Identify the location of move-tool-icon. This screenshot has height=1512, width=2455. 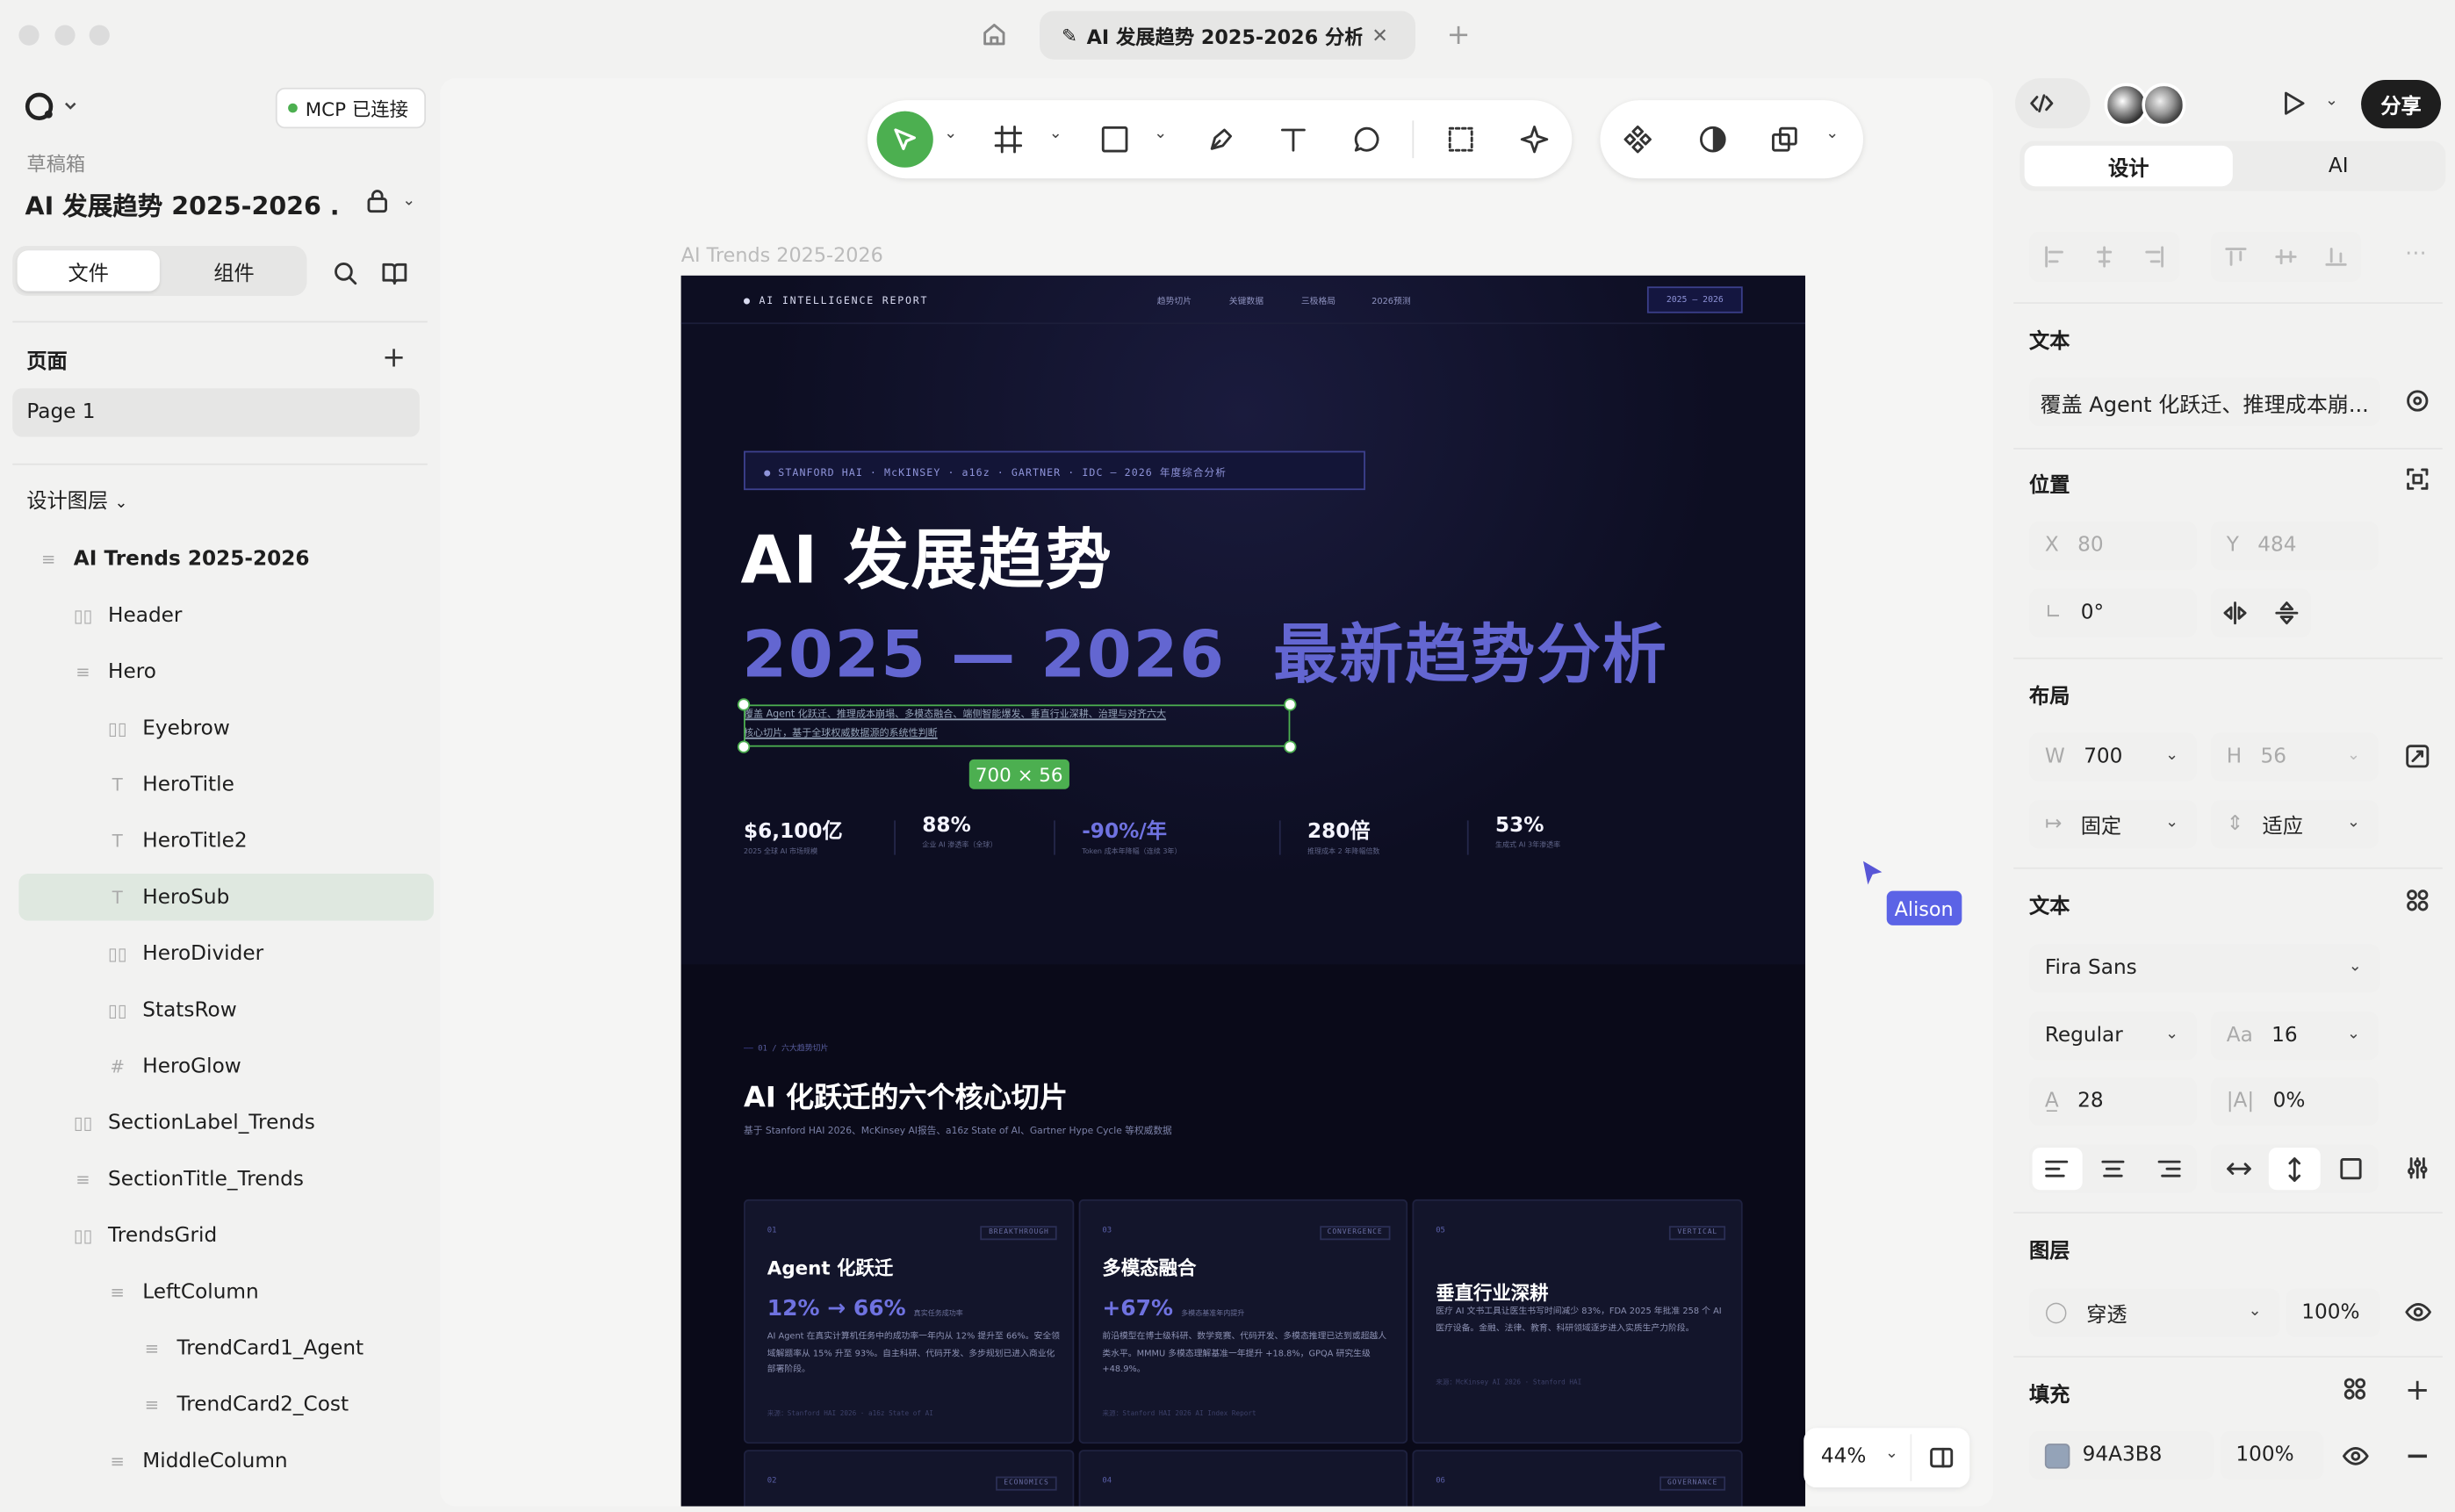
(904, 139).